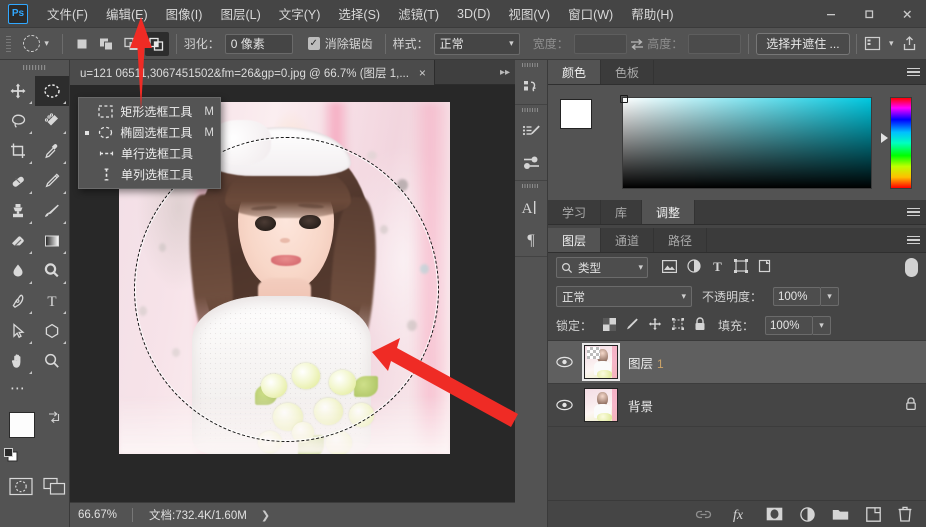 Image resolution: width=926 pixels, height=527 pixels. What do you see at coordinates (678, 325) in the screenshot?
I see `lock-artboard-icon` at bounding box center [678, 325].